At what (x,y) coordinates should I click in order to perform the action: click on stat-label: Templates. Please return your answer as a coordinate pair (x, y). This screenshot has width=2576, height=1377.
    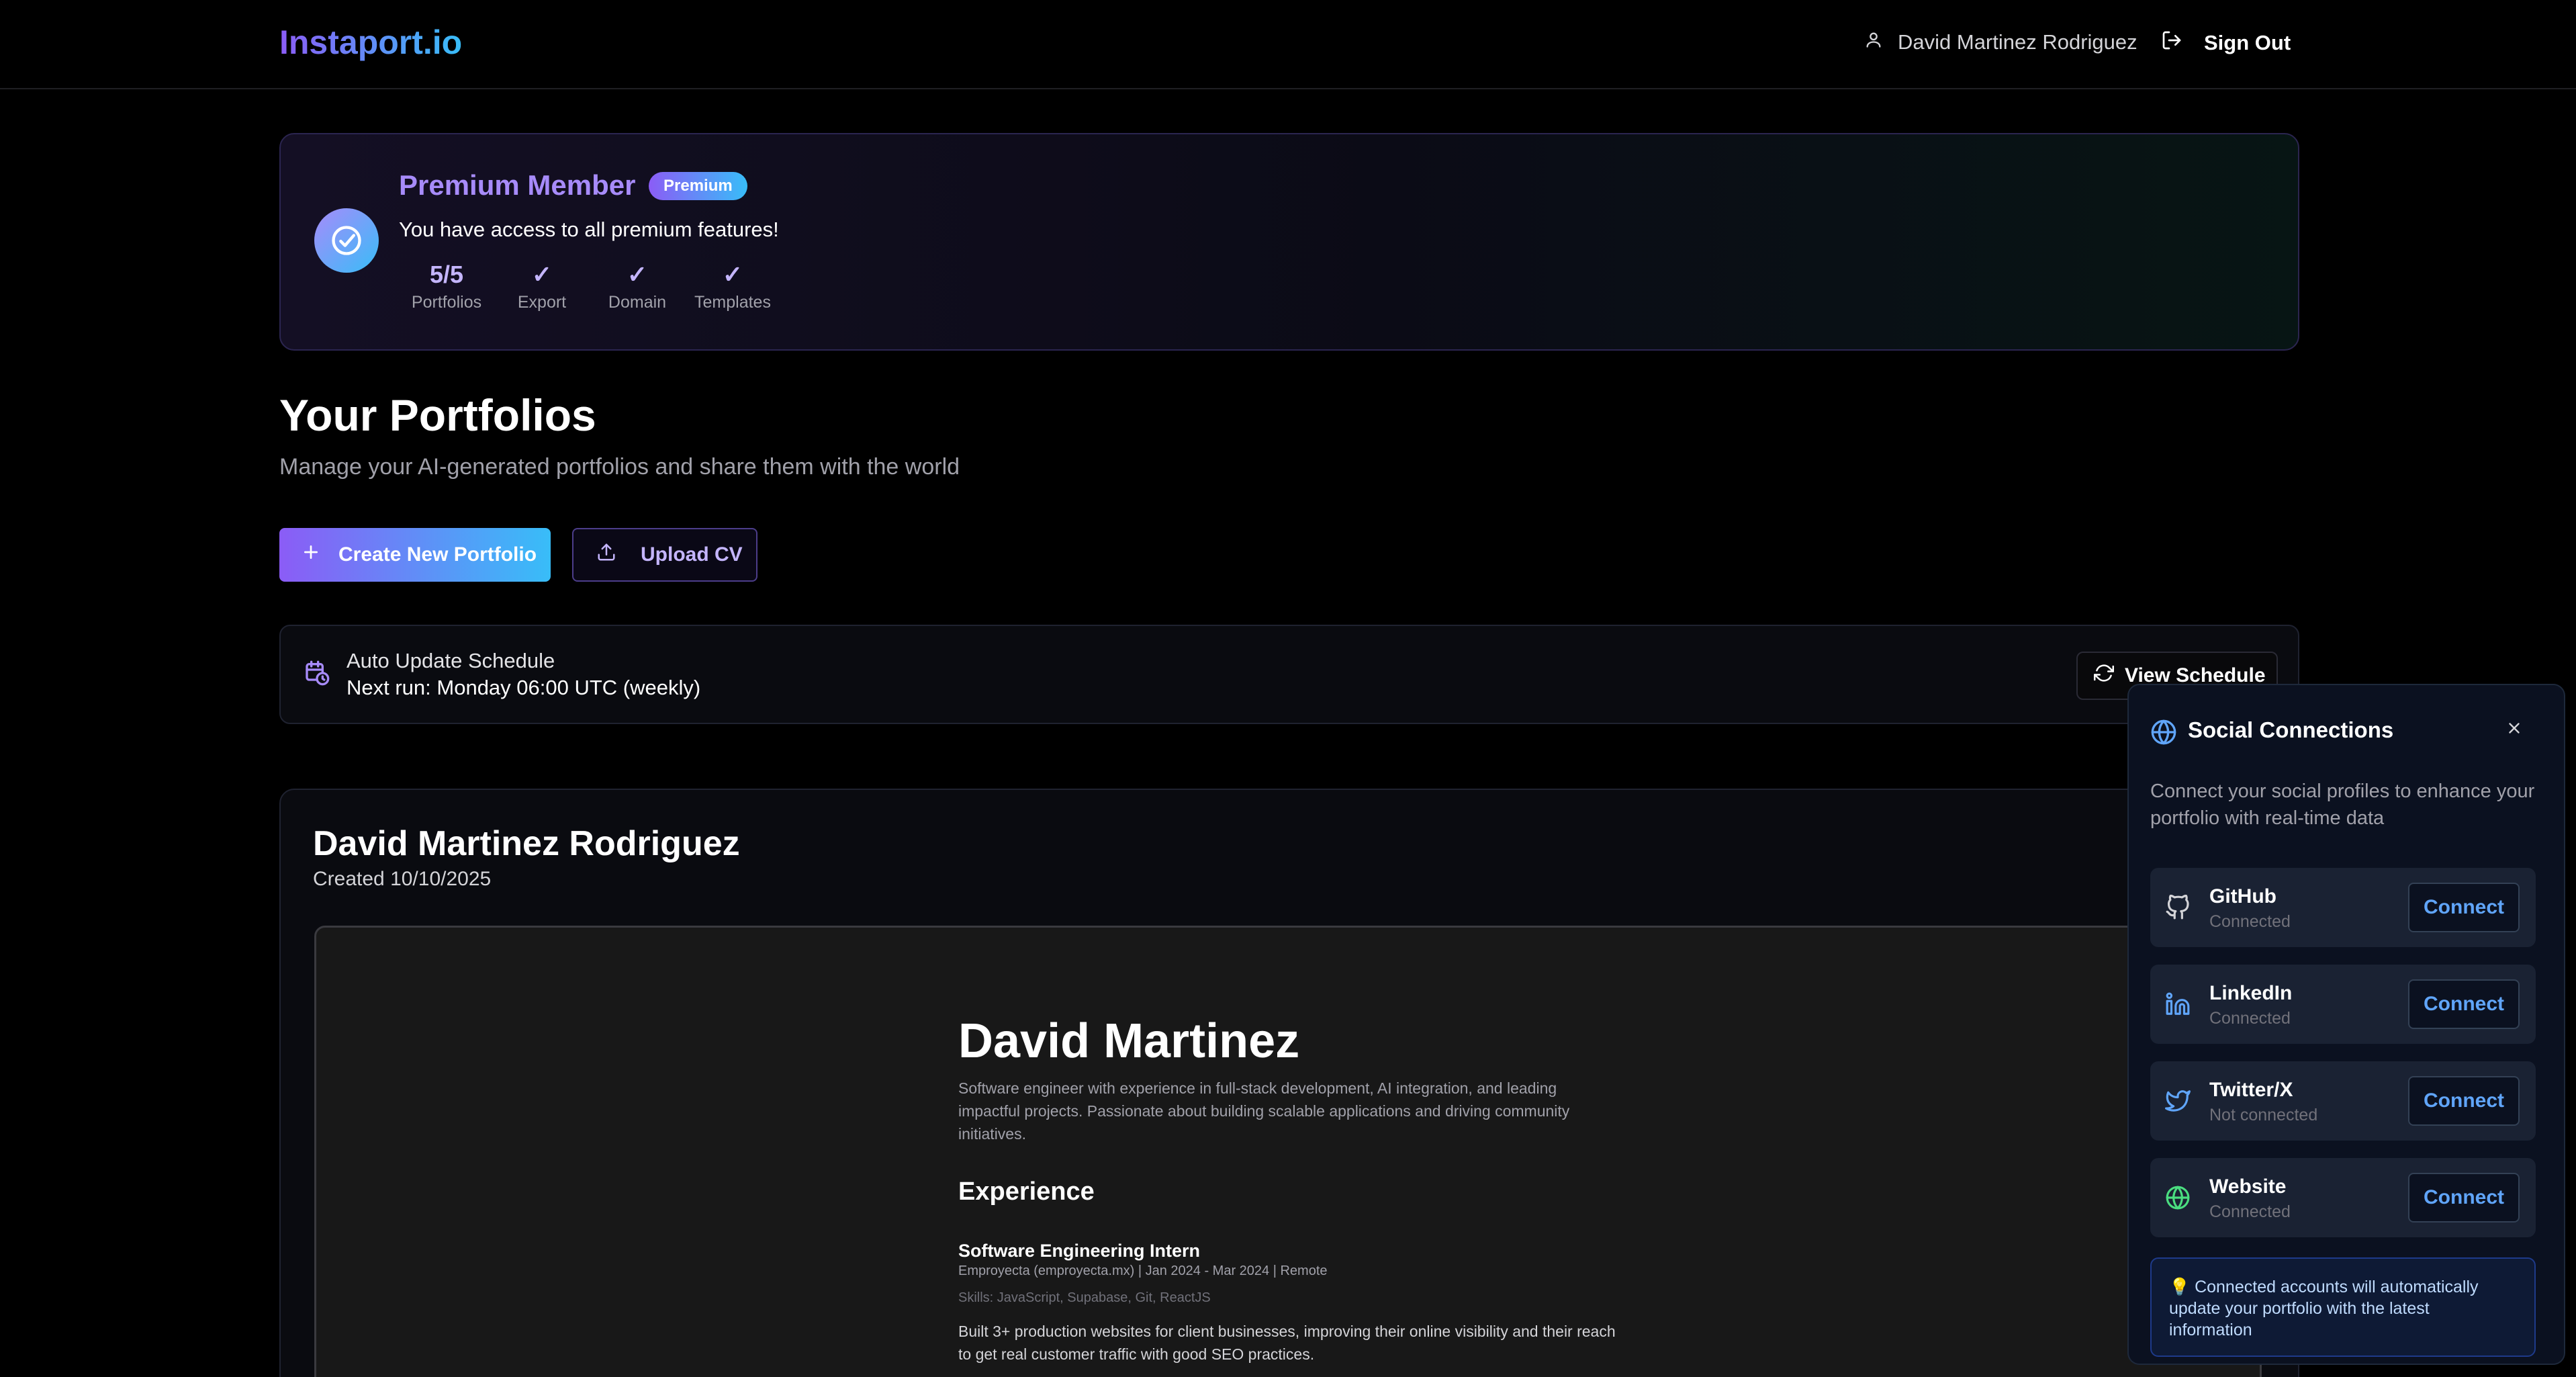
    Looking at the image, I should click on (732, 302).